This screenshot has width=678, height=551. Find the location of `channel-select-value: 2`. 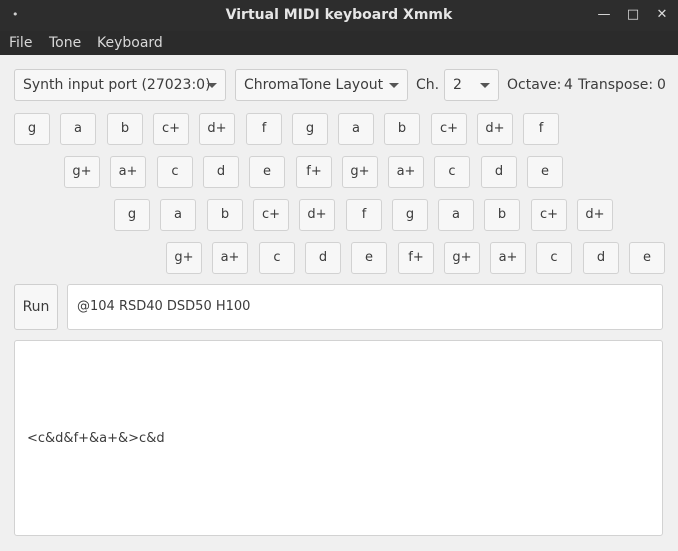

channel-select-value: 2 is located at coordinates (457, 85).